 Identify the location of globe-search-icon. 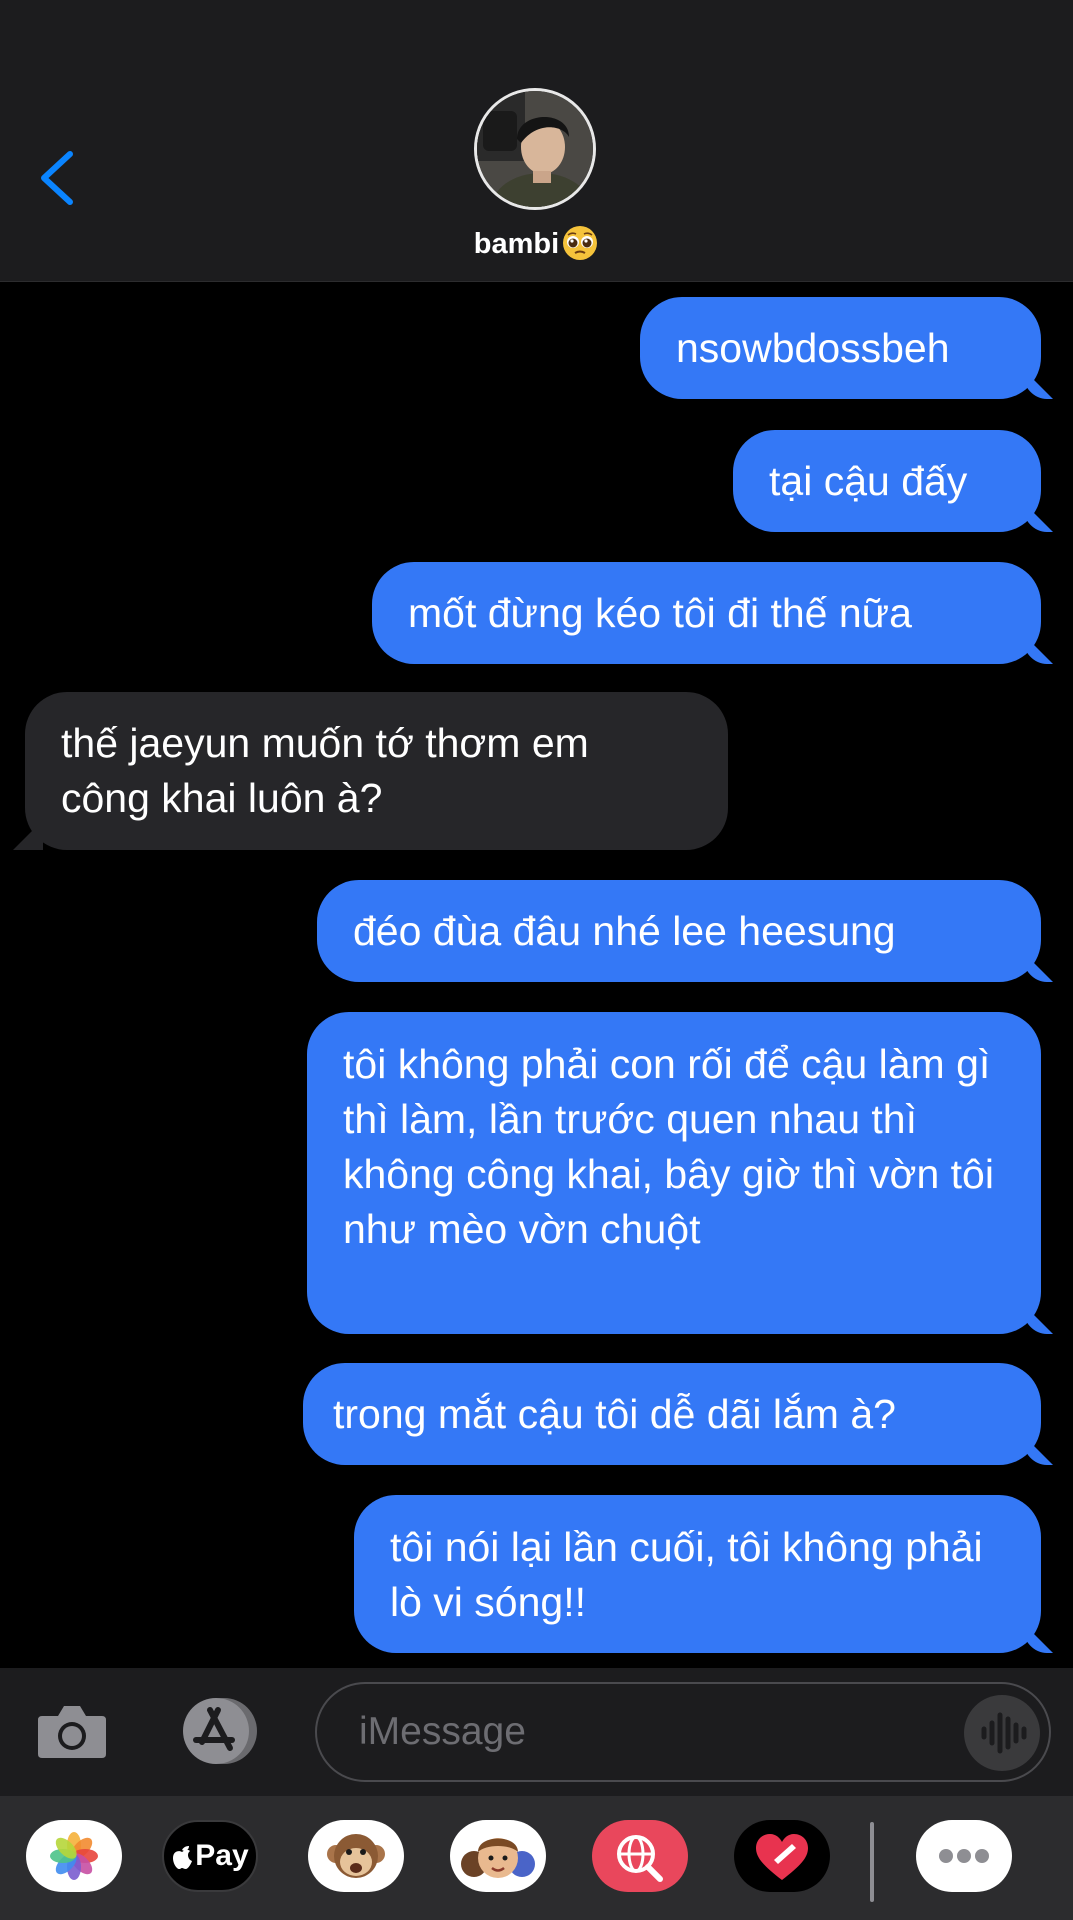
(640, 1858).